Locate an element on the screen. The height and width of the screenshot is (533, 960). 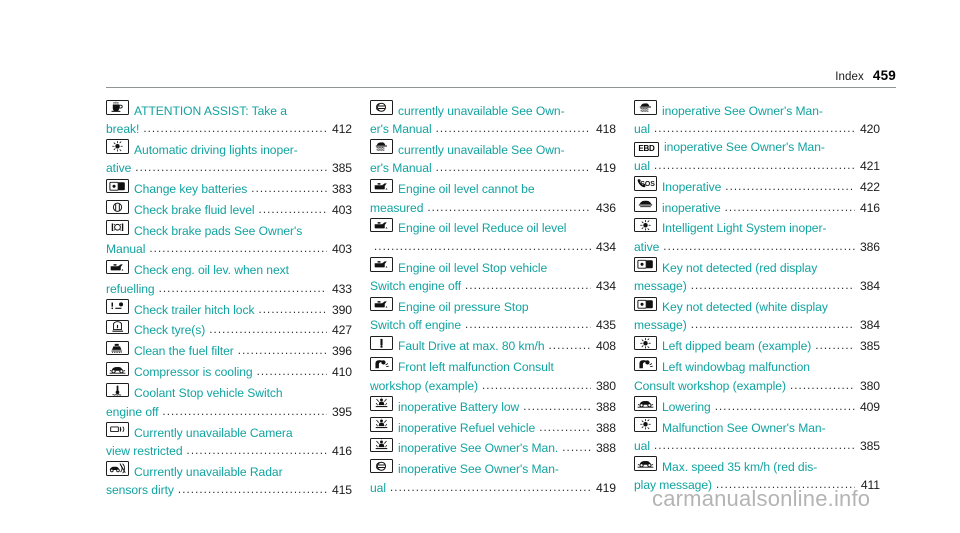
index-entry-text: Engine oil level Reduce oil level is located at coordinates (482, 228).